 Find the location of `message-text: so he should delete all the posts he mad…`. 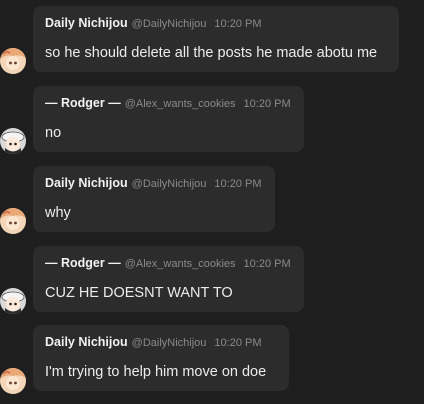

message-text: so he should delete all the posts he mad… is located at coordinates (211, 53).